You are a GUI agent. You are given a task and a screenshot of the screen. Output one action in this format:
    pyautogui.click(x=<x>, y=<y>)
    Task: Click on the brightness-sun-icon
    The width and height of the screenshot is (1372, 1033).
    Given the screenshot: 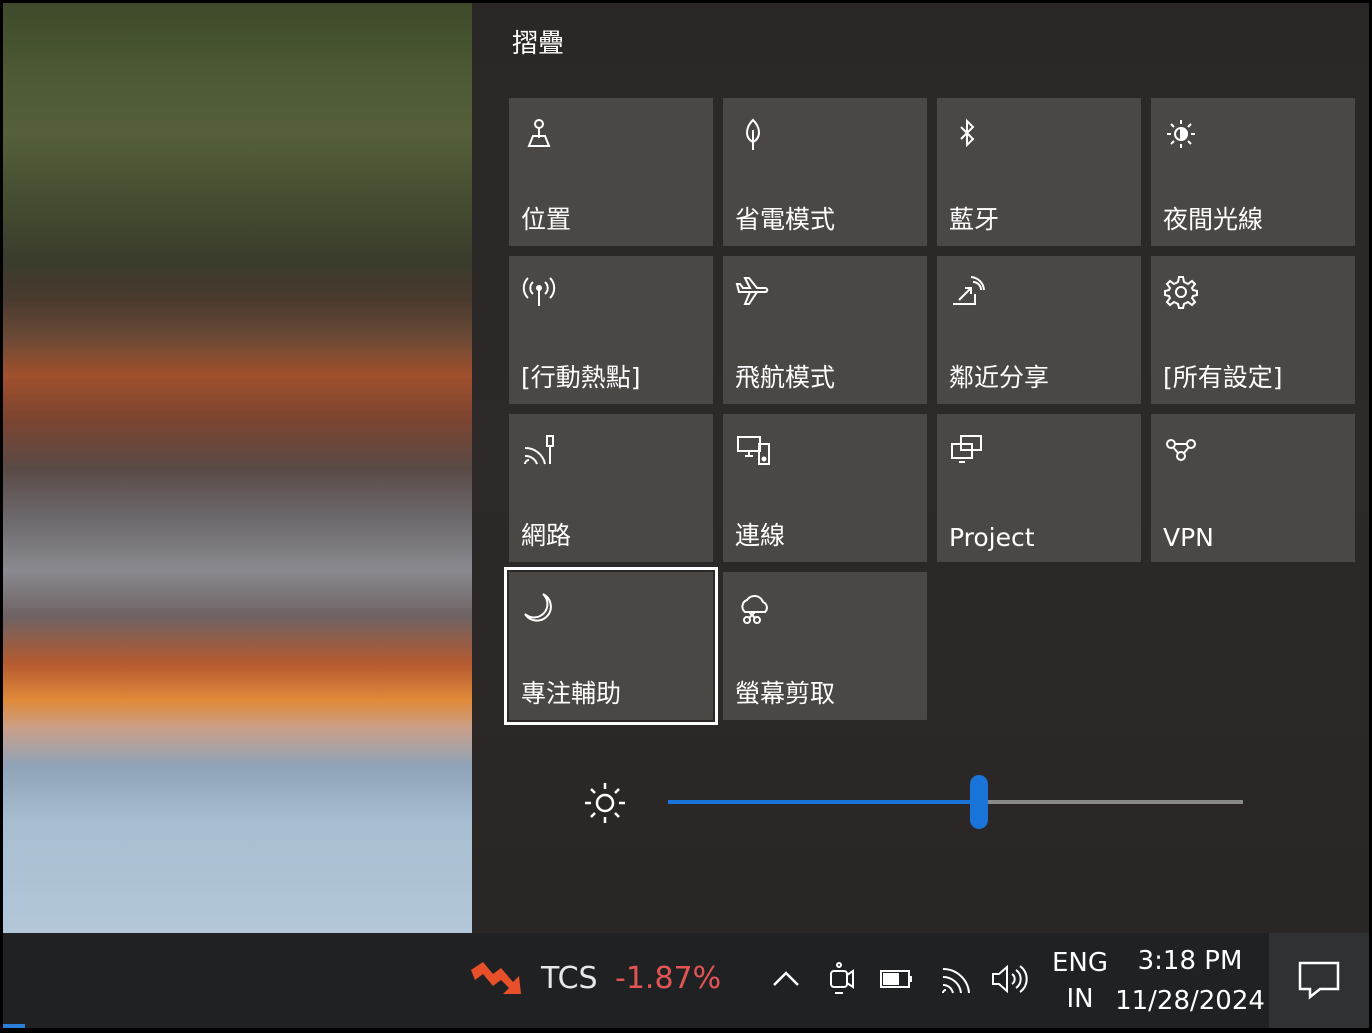 What is the action you would take?
    pyautogui.click(x=605, y=803)
    